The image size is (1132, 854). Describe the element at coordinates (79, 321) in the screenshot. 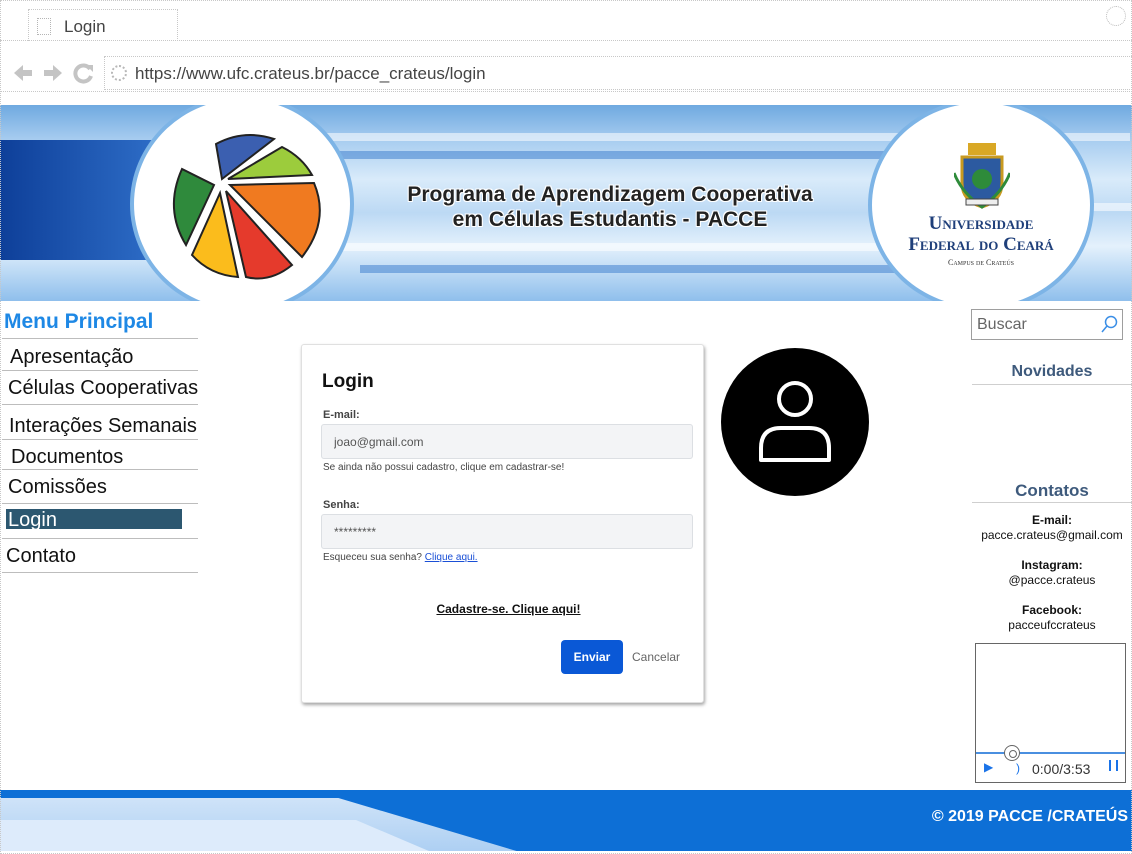

I see `menu-title: Menu Principal` at that location.